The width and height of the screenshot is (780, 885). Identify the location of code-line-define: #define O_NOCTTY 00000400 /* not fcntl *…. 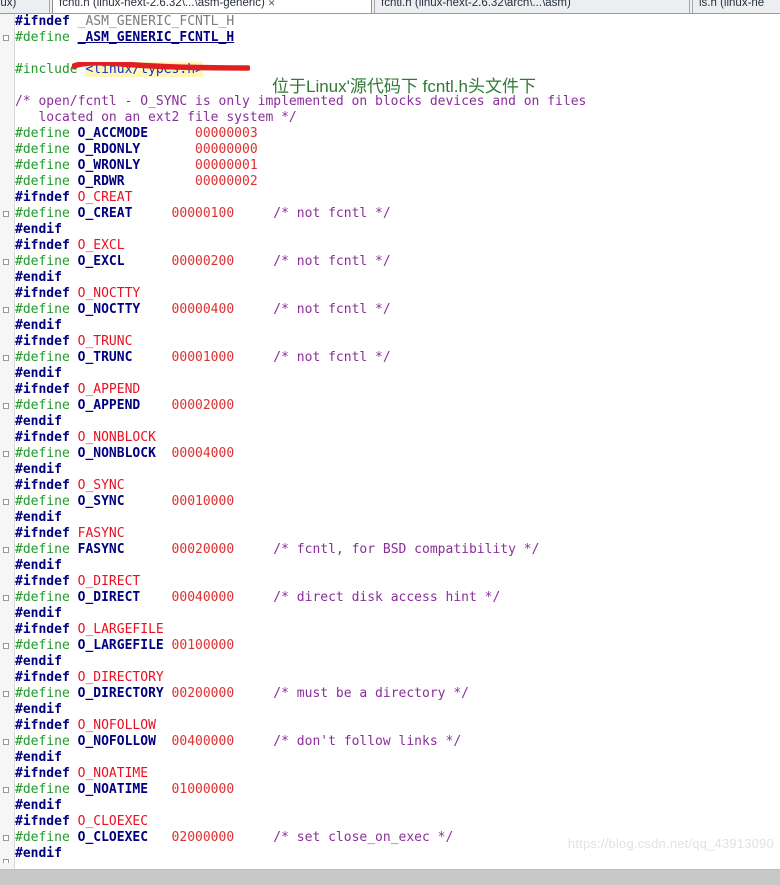
(203, 309).